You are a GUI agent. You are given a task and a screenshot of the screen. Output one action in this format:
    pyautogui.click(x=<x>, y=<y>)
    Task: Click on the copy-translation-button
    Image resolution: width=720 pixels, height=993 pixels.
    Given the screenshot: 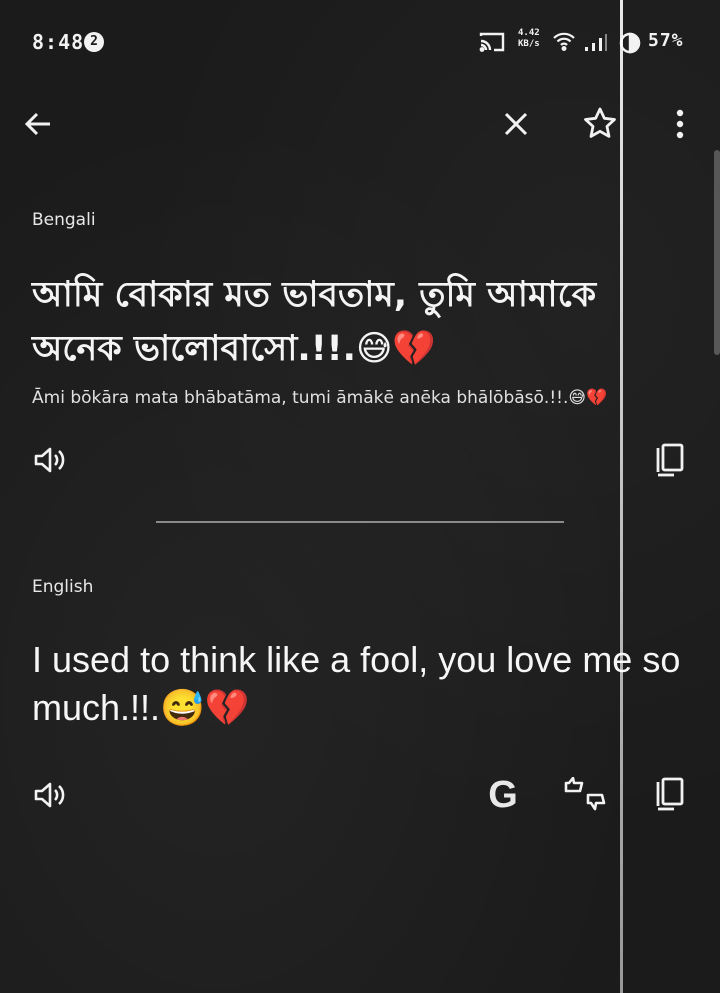 What is the action you would take?
    pyautogui.click(x=670, y=794)
    